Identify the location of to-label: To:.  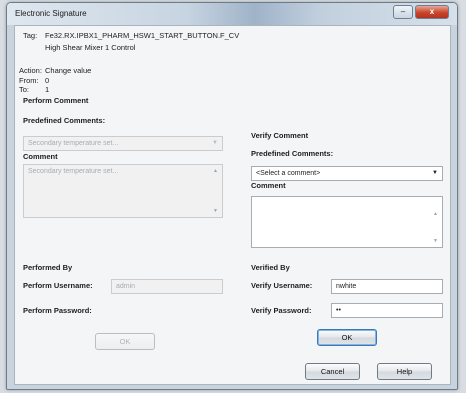
(24, 89).